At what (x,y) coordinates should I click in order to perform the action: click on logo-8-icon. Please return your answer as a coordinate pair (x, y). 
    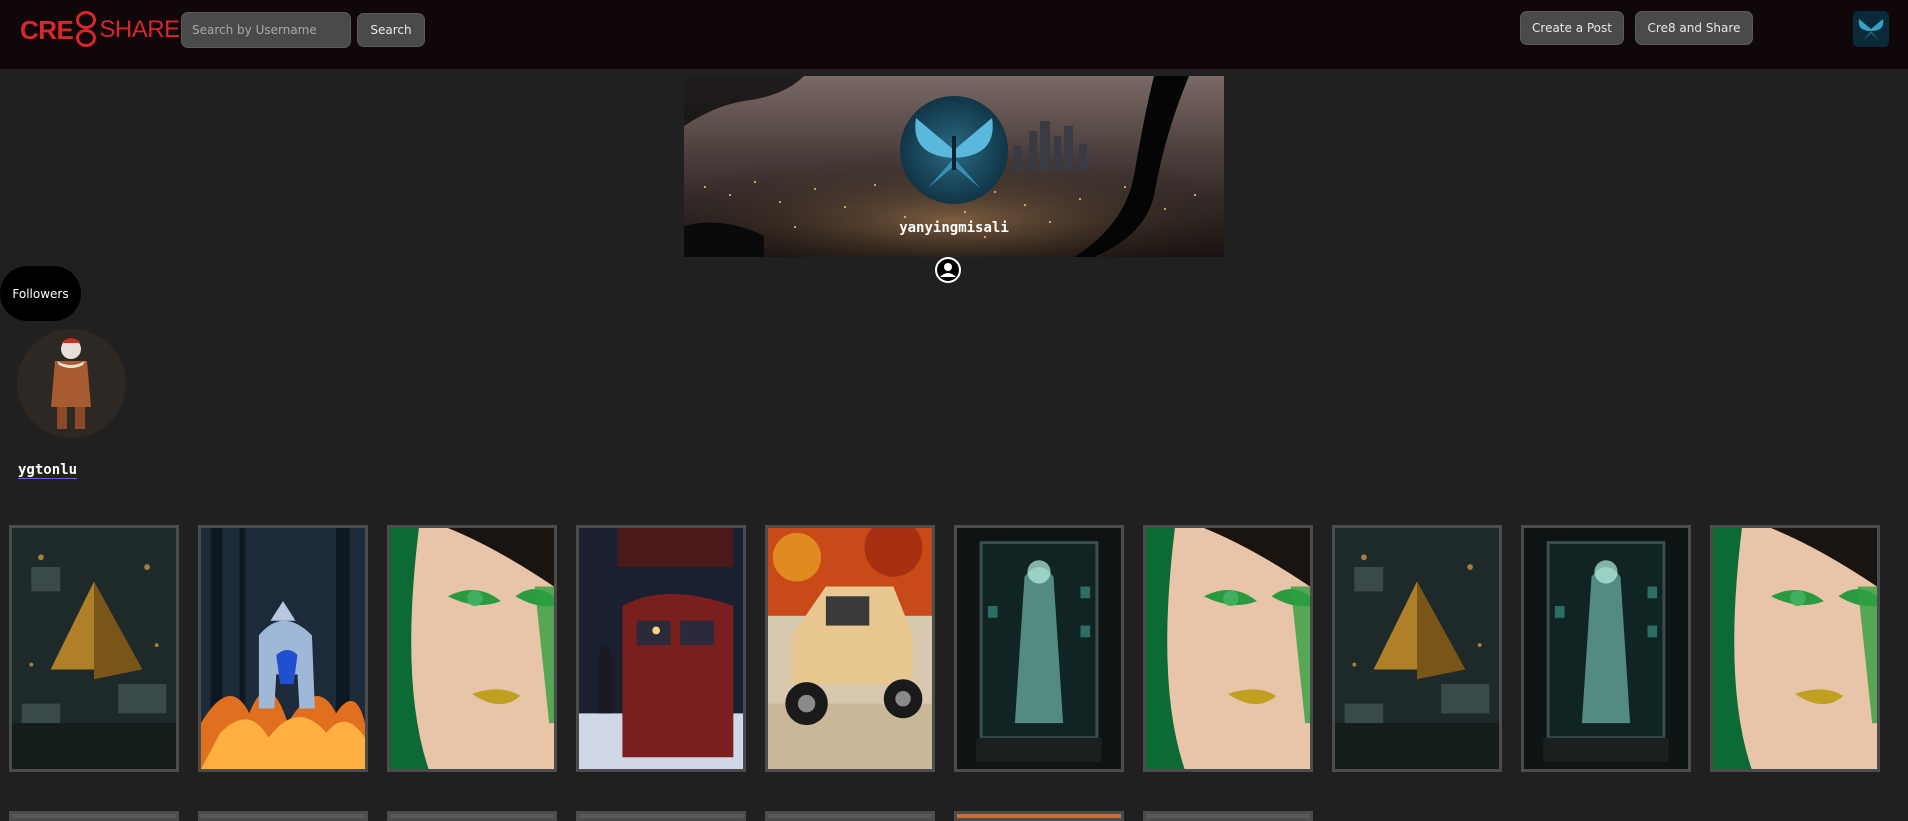
    Looking at the image, I should click on (86, 30).